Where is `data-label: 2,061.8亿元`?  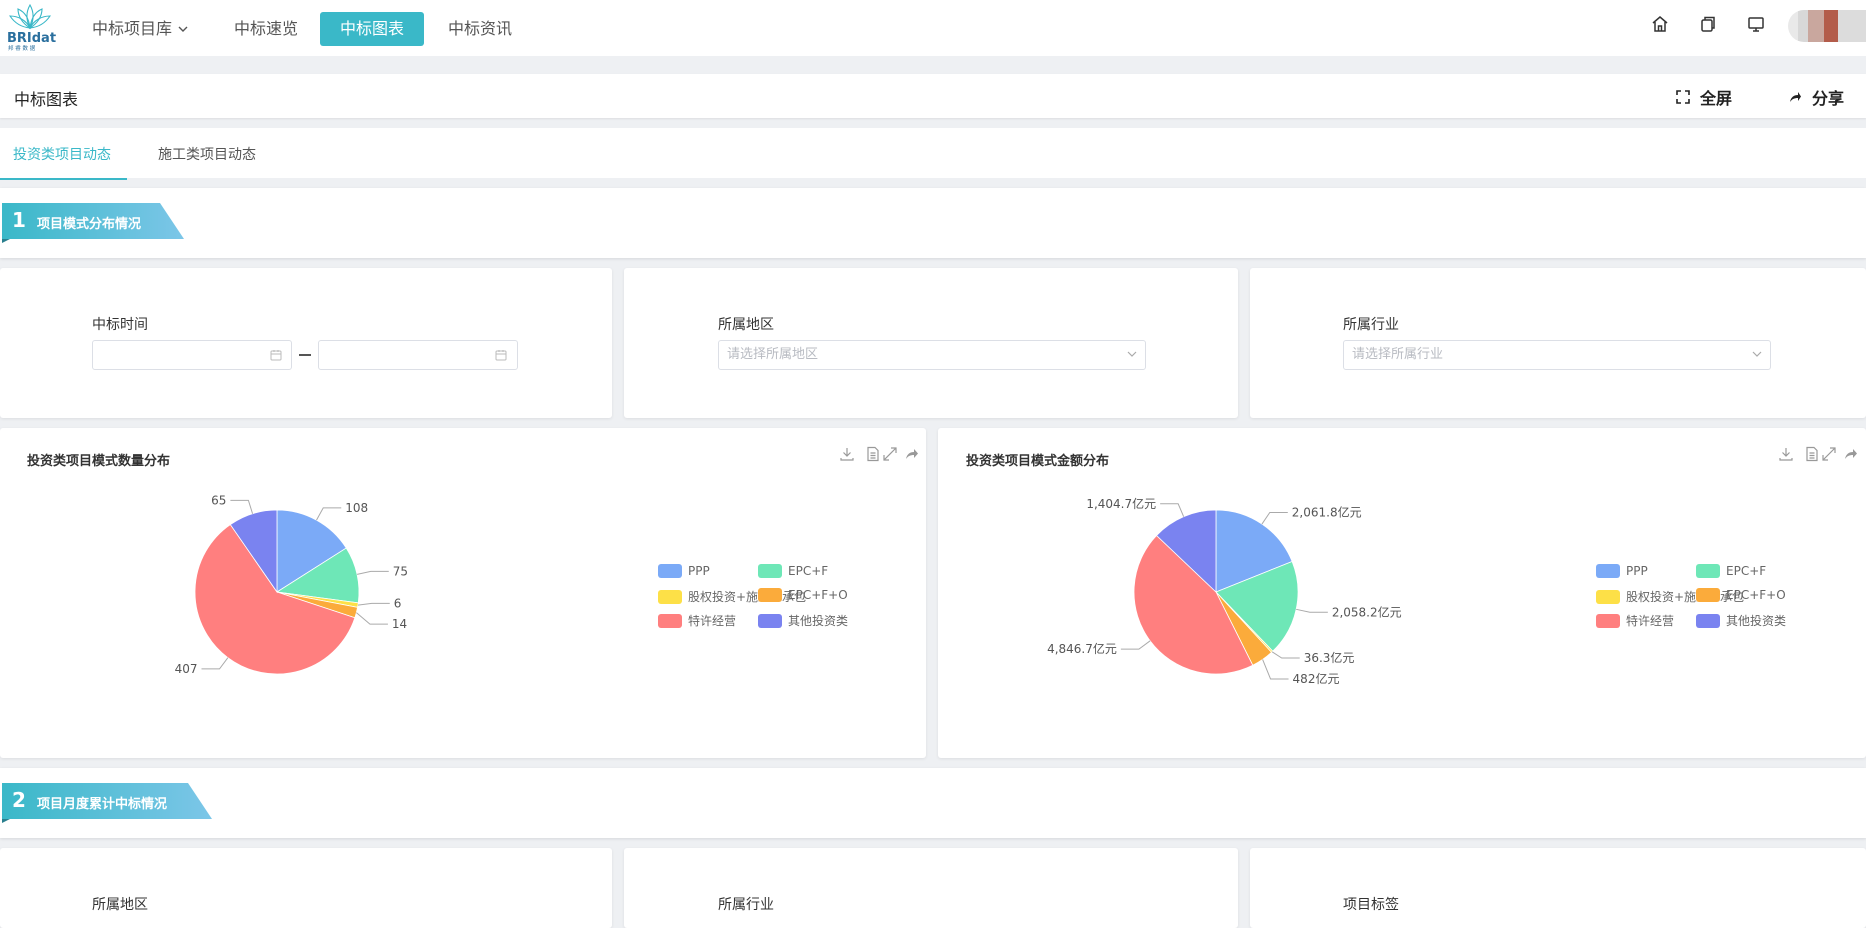 data-label: 2,061.8亿元 is located at coordinates (1327, 511).